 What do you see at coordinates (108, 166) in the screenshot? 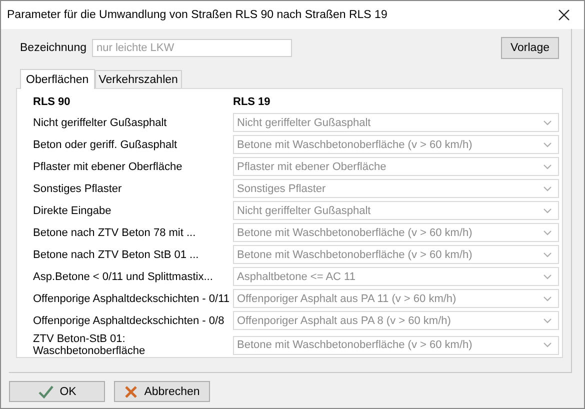
I see `row-label: Pflaster mit ebener Oberfläche` at bounding box center [108, 166].